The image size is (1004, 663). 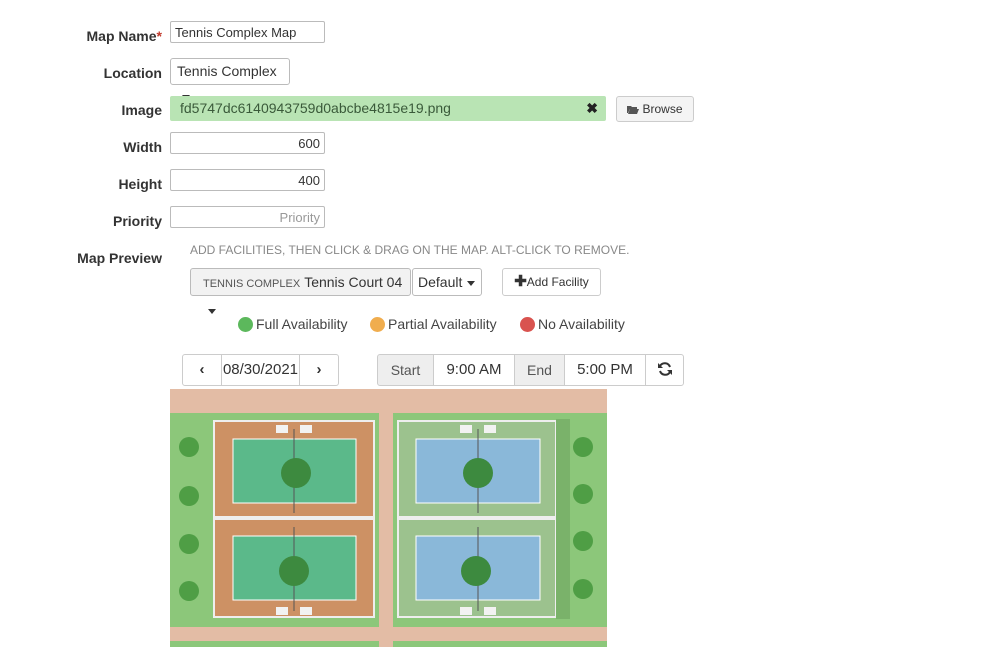 What do you see at coordinates (260, 370) in the screenshot?
I see `date-value: 08/30/2021` at bounding box center [260, 370].